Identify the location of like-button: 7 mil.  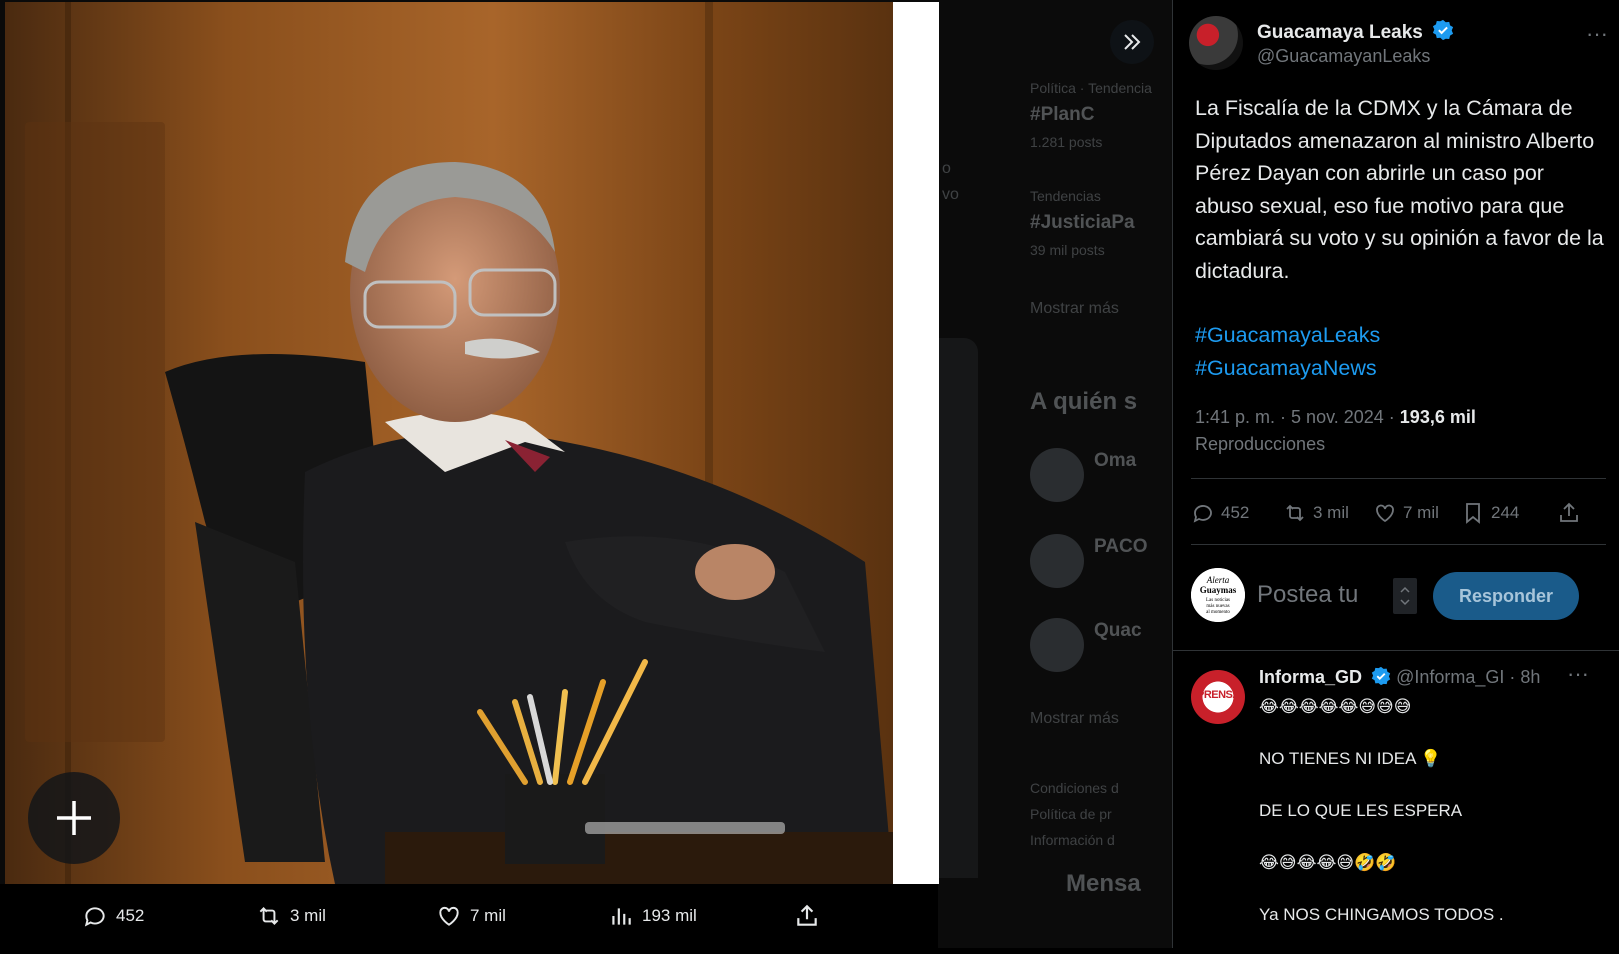
(1406, 513).